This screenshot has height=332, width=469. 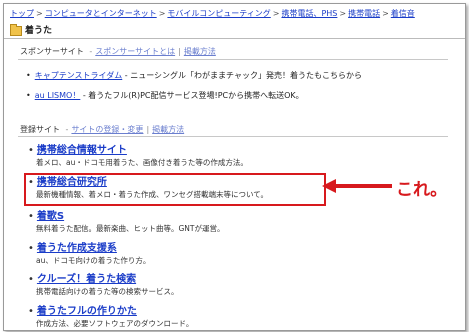 What do you see at coordinates (79, 75) in the screenshot?
I see `sponsor-item-link: キャプテンストライダム` at bounding box center [79, 75].